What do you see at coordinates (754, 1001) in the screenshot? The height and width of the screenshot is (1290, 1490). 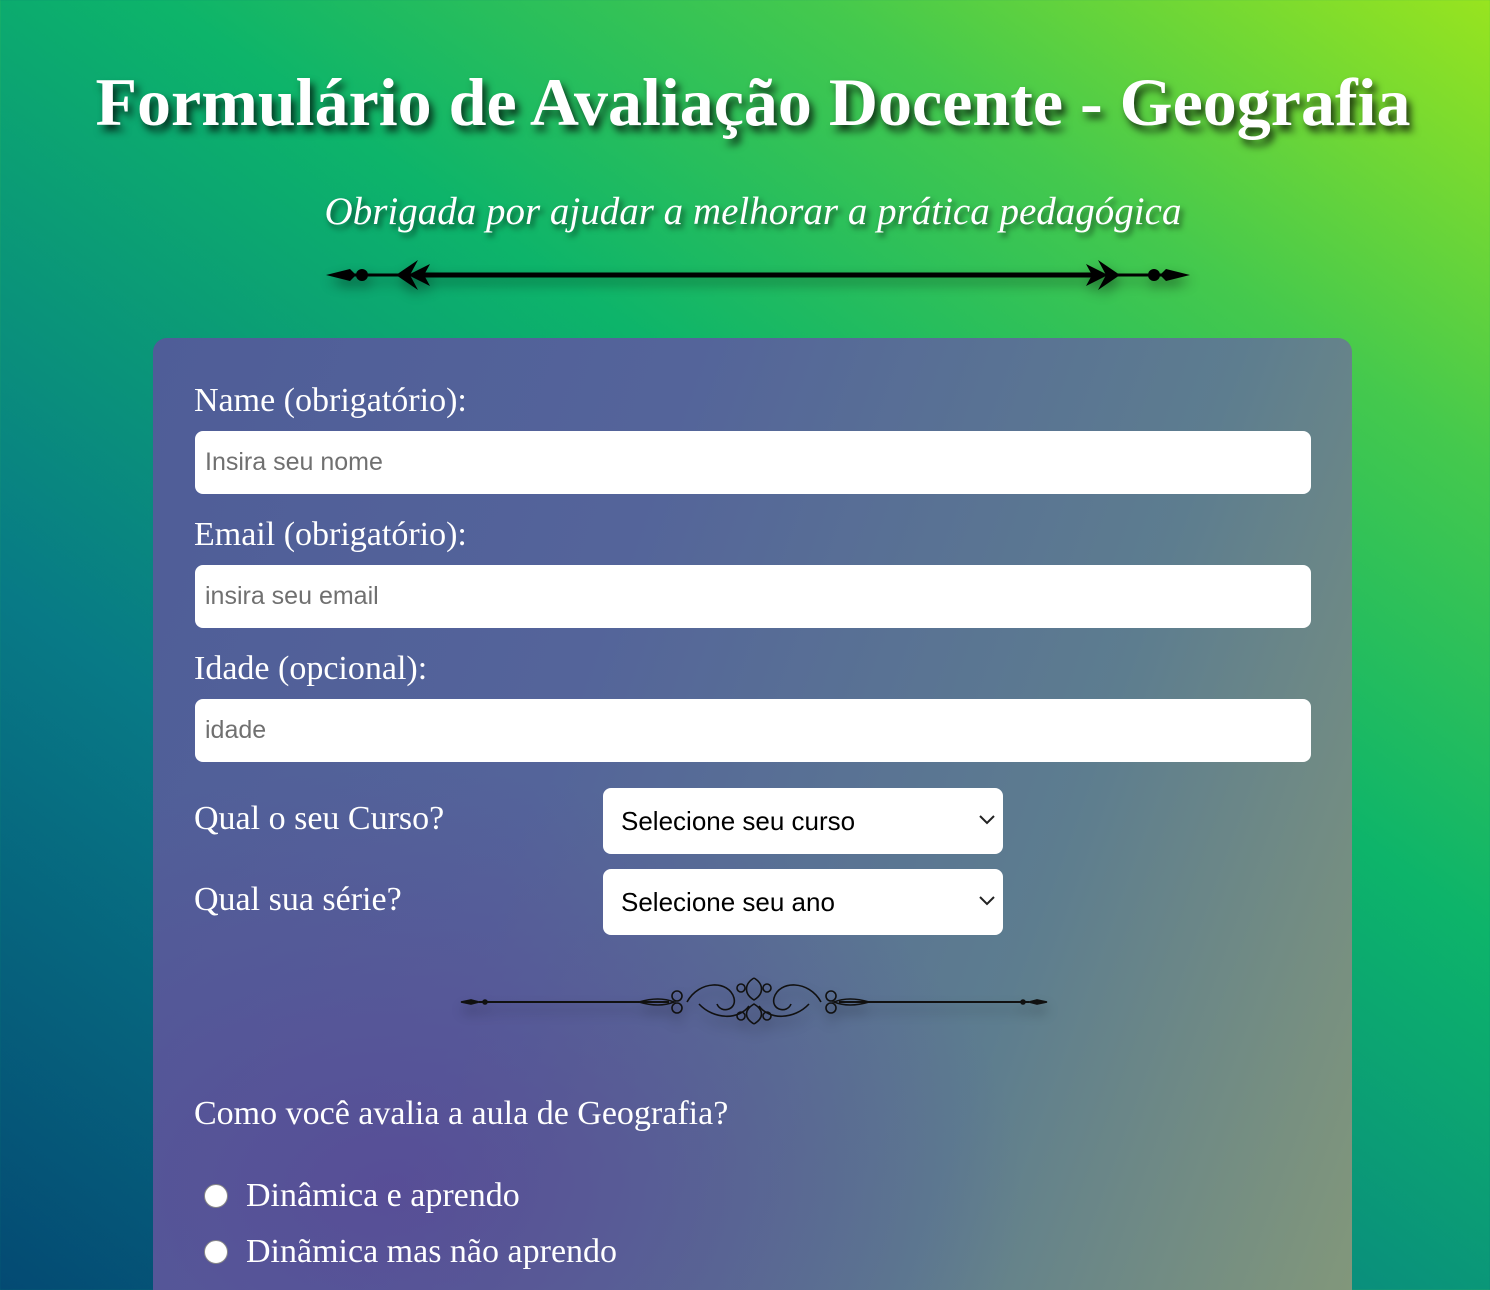 I see `ornamental-scroll-divider-icon` at bounding box center [754, 1001].